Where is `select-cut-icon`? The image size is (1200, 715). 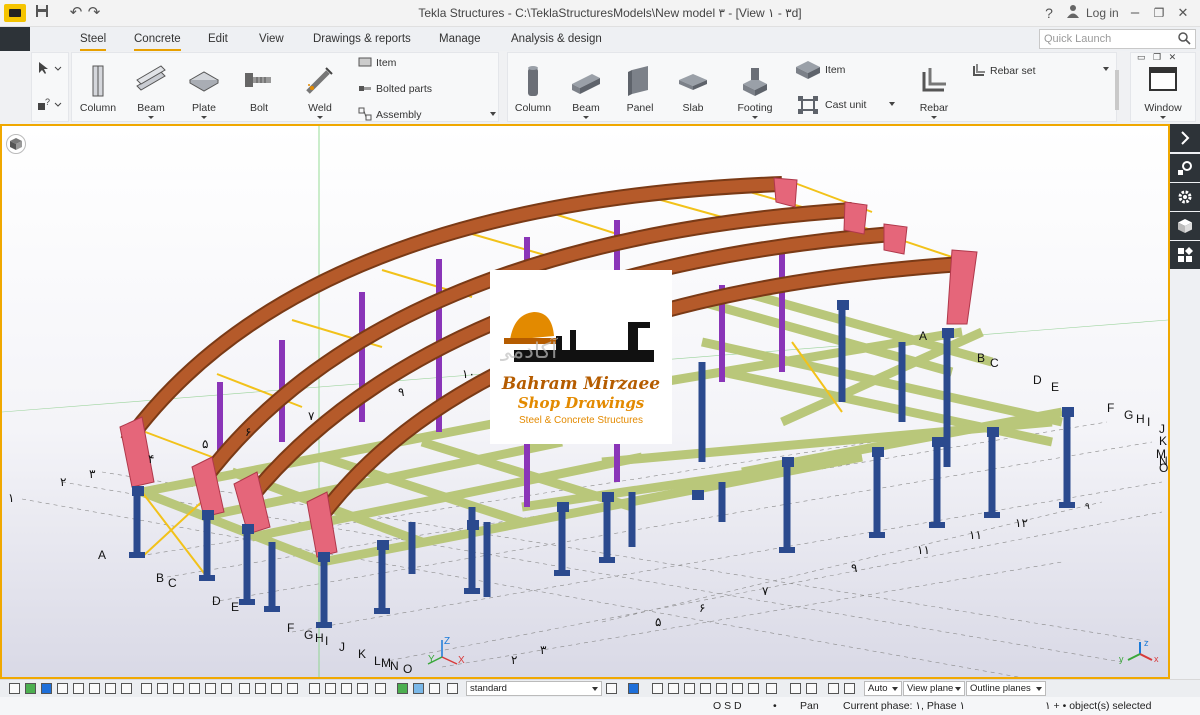 select-cut-icon is located at coordinates (162, 688).